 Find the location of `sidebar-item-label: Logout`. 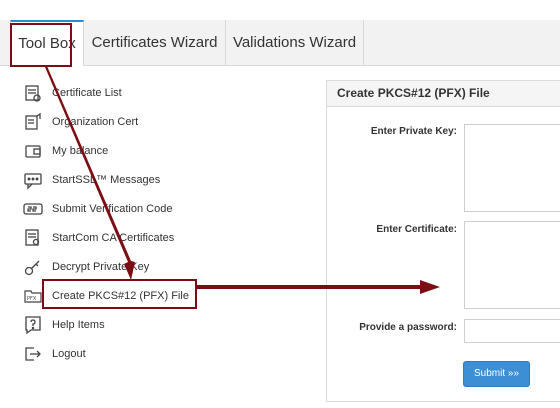

sidebar-item-label: Logout is located at coordinates (69, 354).